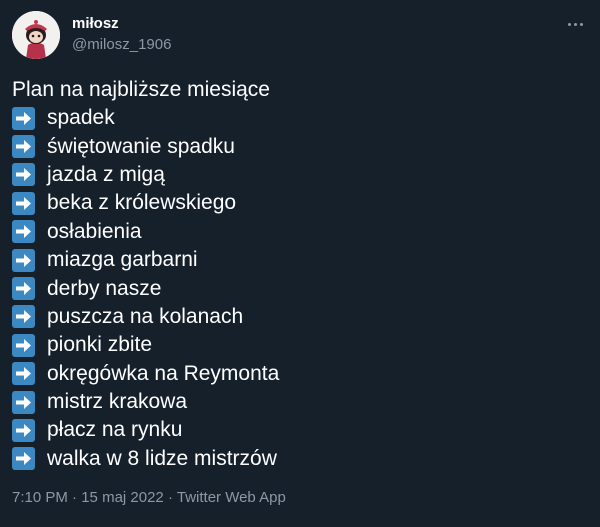 This screenshot has width=600, height=527. I want to click on list-item-text: miazga garbarni, so click(122, 260).